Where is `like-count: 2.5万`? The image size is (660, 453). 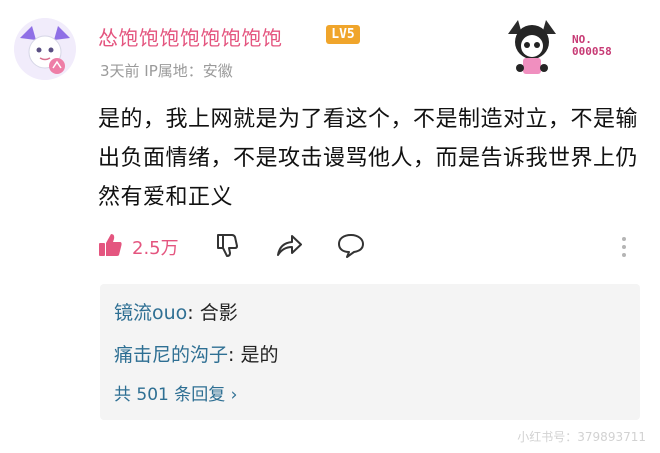
like-count: 2.5万 is located at coordinates (155, 248).